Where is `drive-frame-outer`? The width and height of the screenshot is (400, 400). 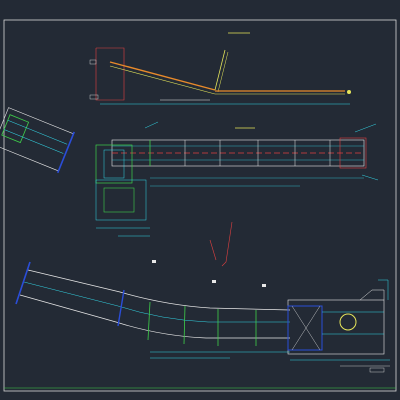
drive-frame-outer is located at coordinates (336, 327).